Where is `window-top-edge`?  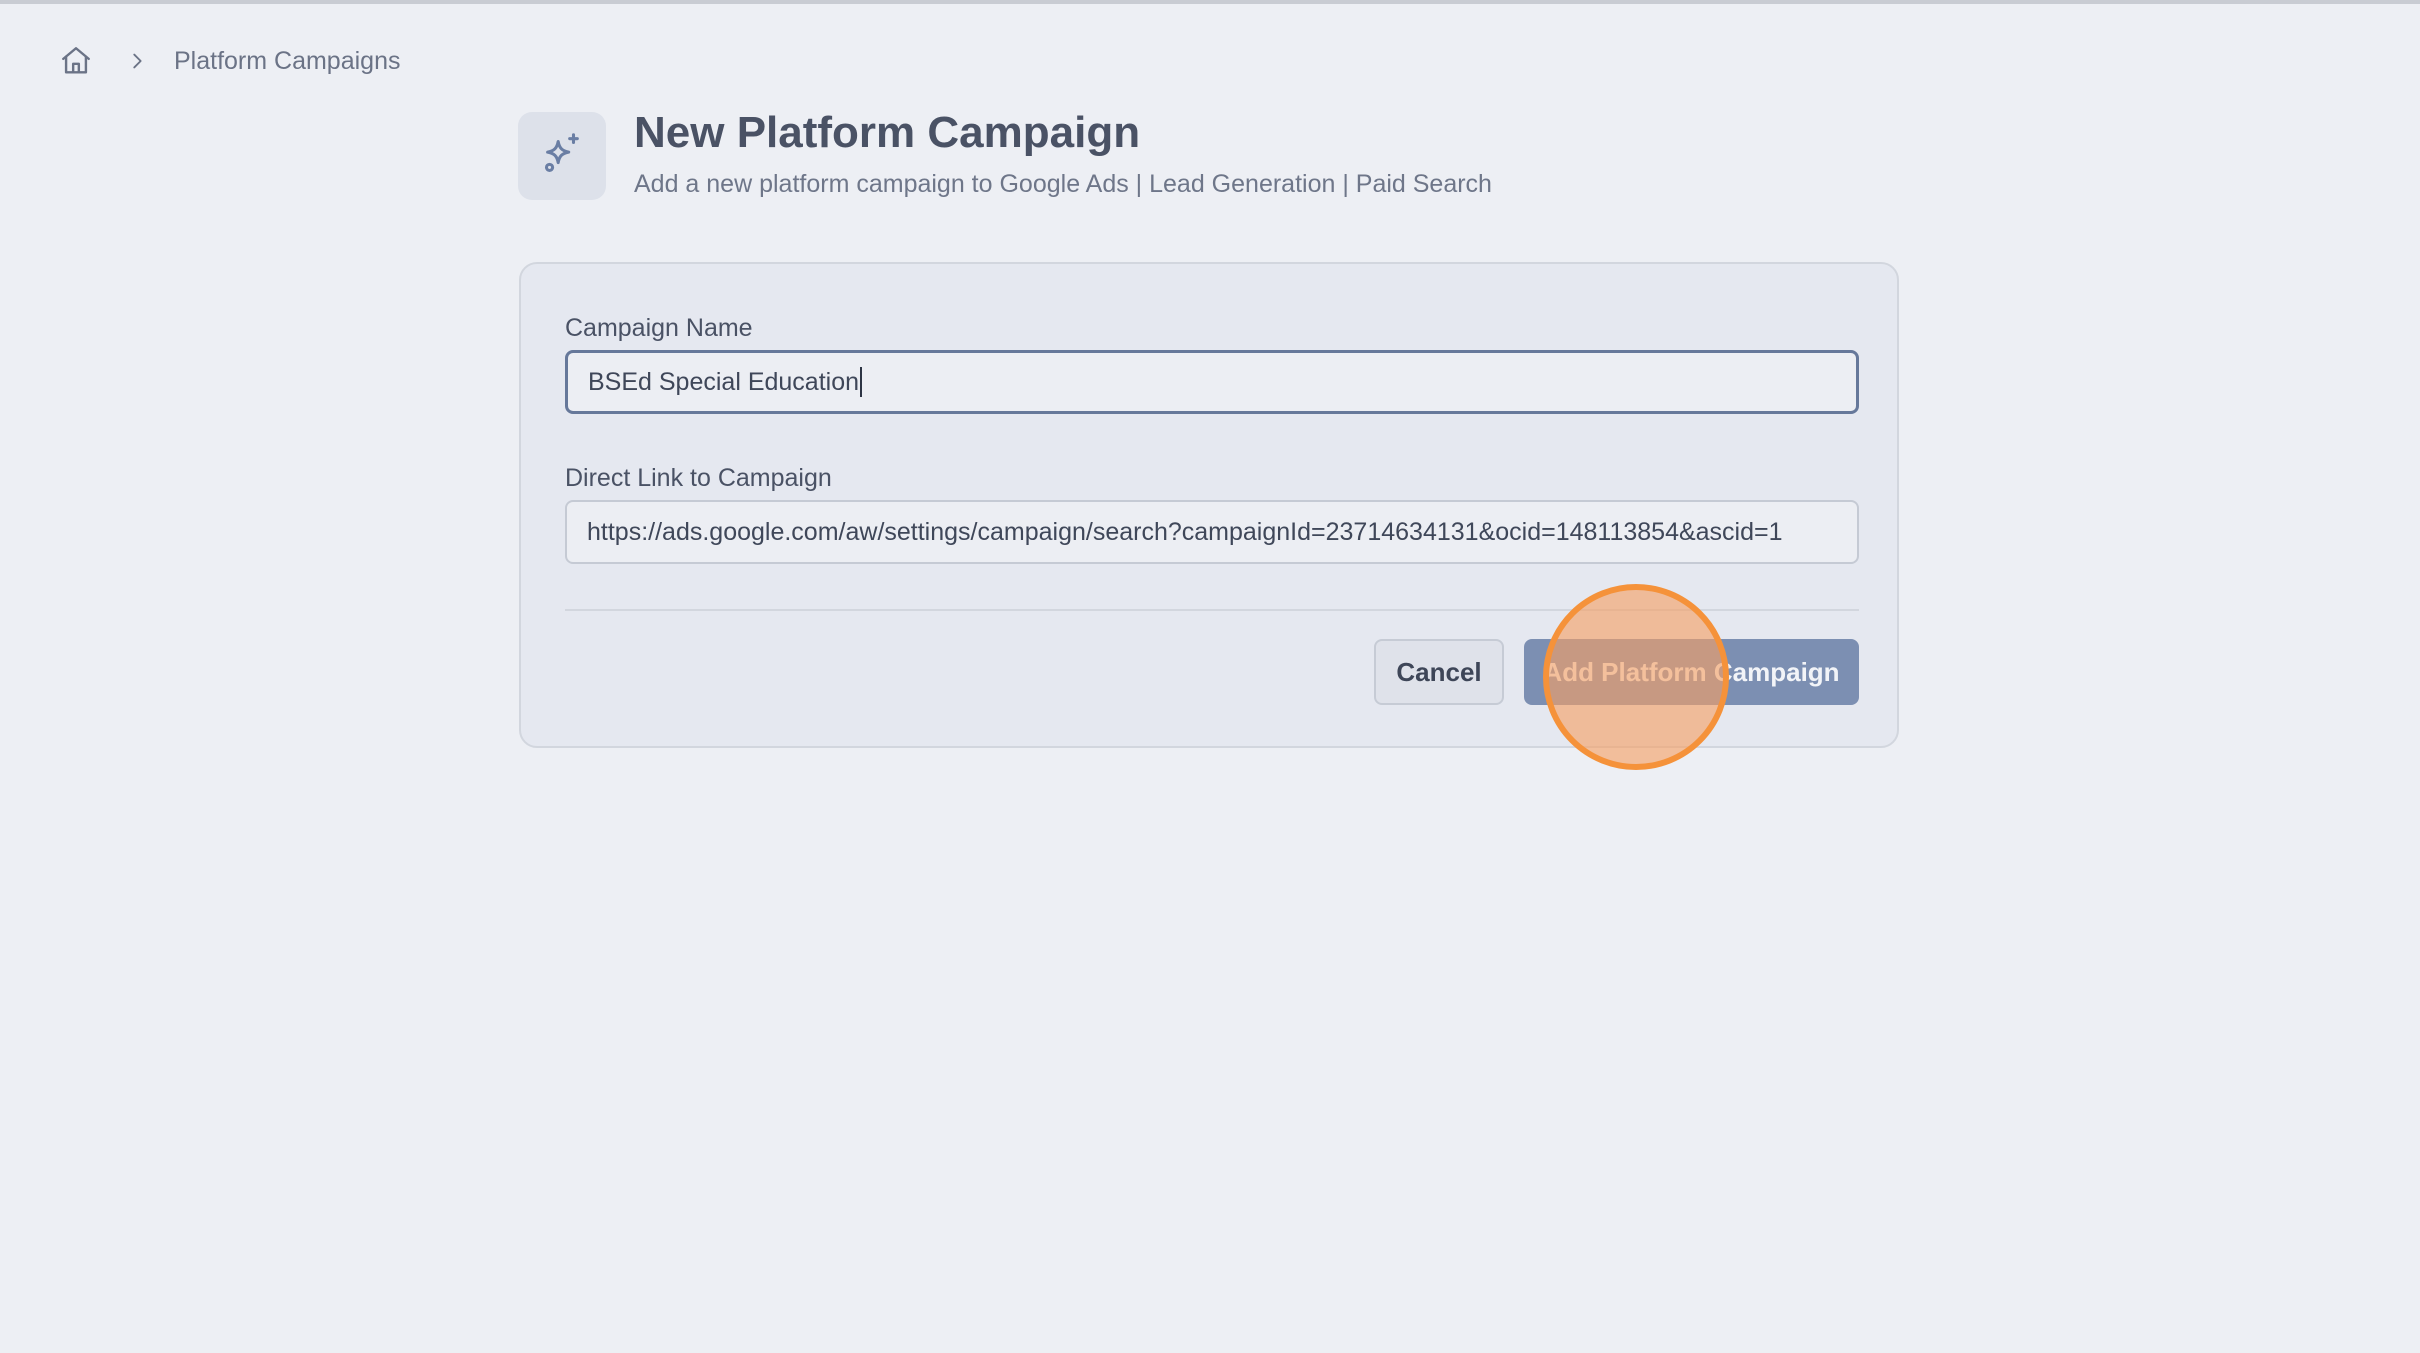 window-top-edge is located at coordinates (1210, 2).